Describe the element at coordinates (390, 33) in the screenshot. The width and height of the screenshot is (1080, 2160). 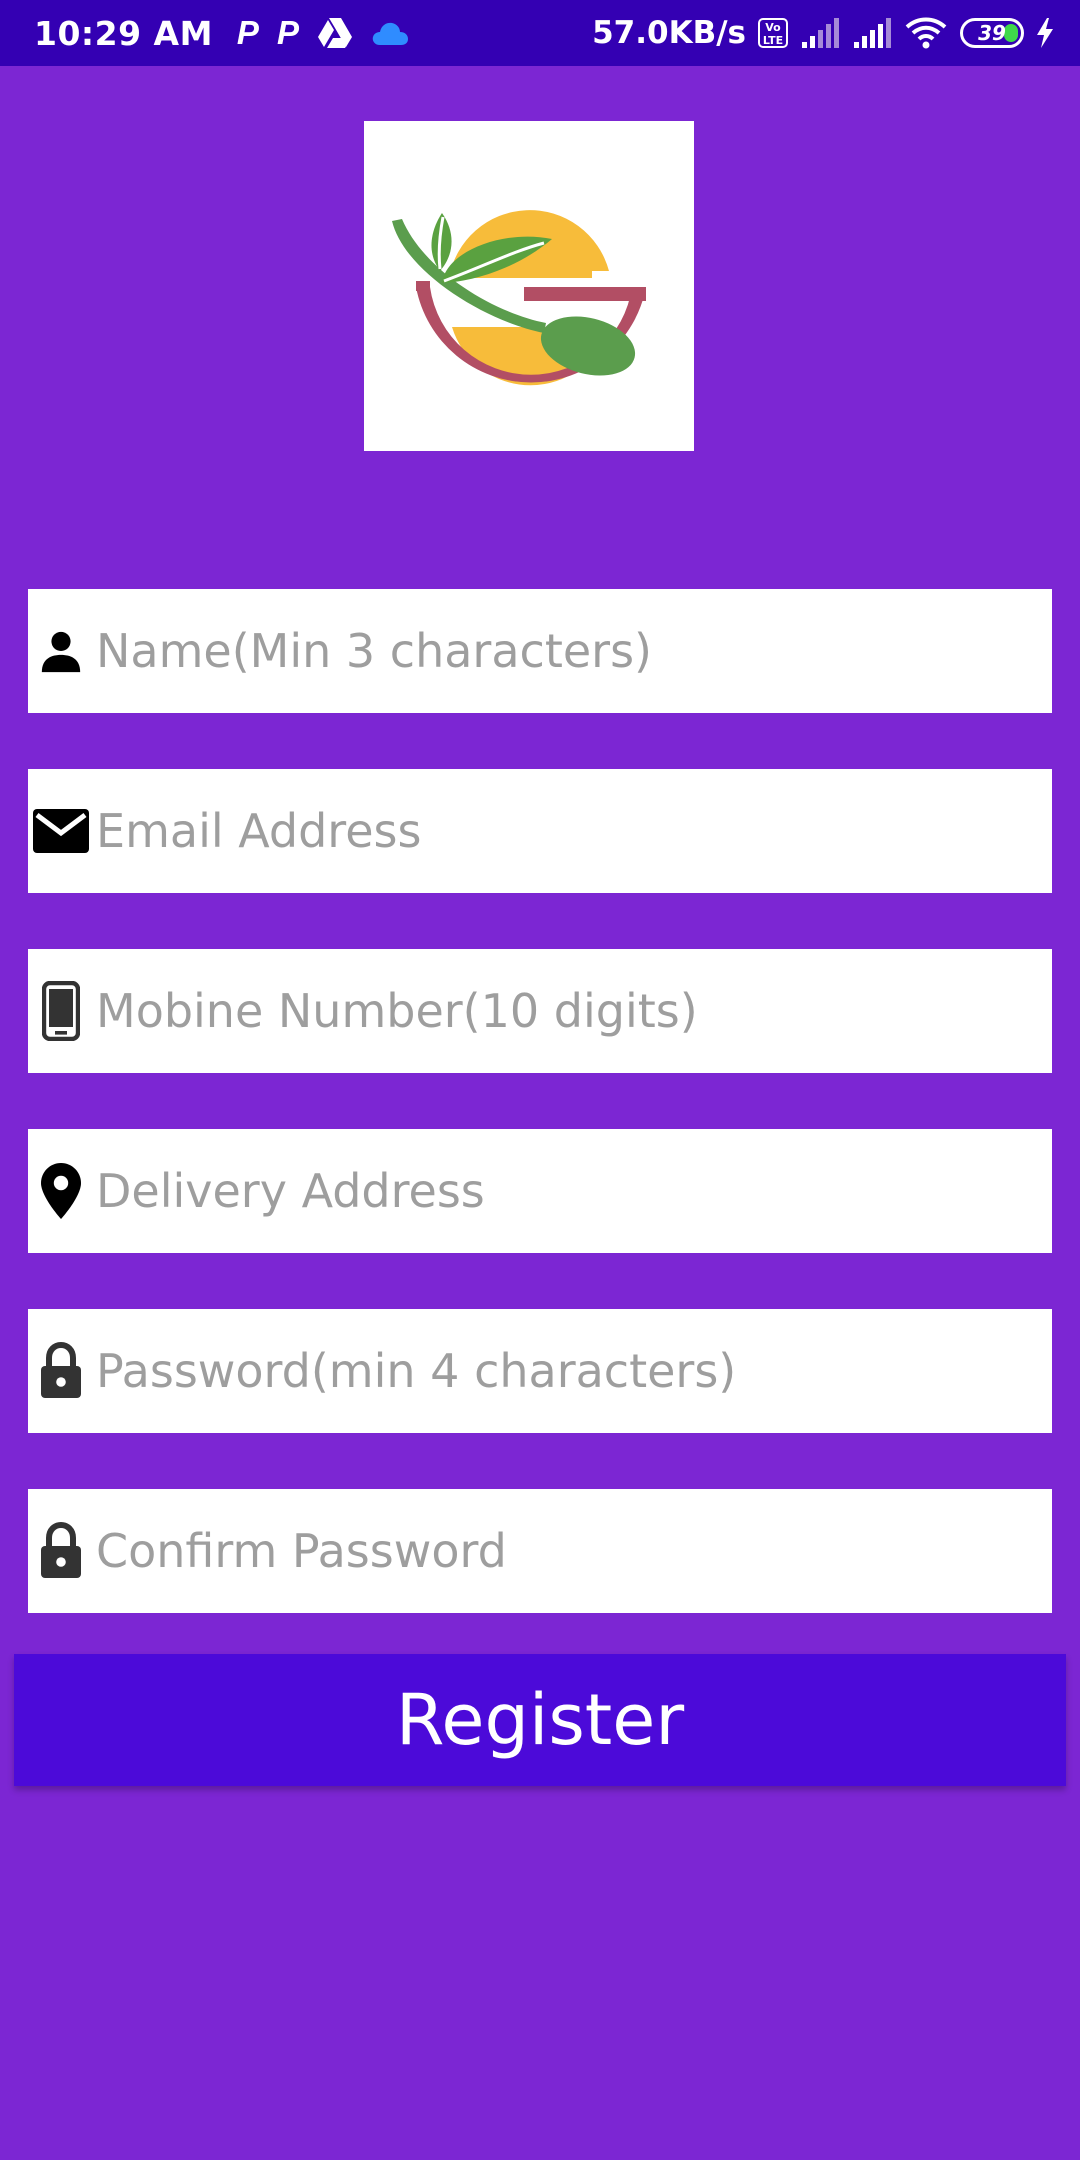
I see `cloud-icon` at that location.